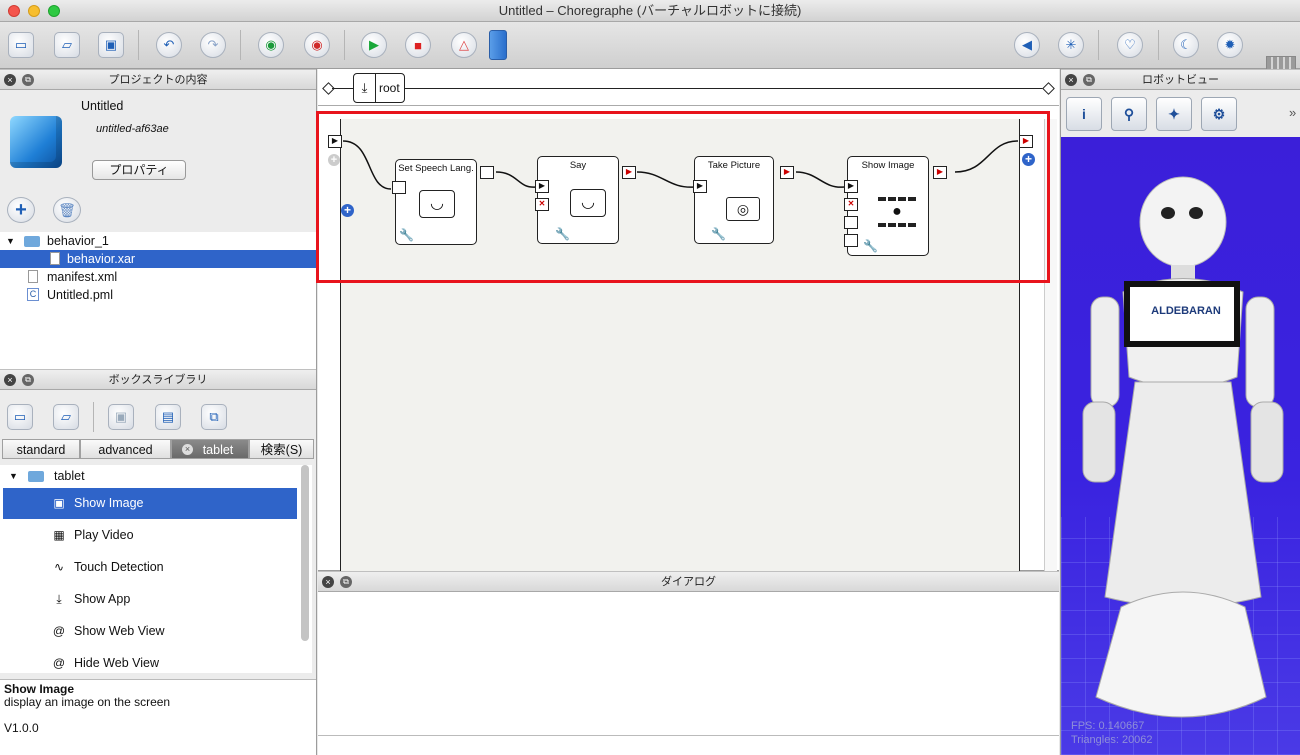 The width and height of the screenshot is (1300, 755). Describe the element at coordinates (683, 197) in the screenshot. I see `highlight-rectangle` at that location.